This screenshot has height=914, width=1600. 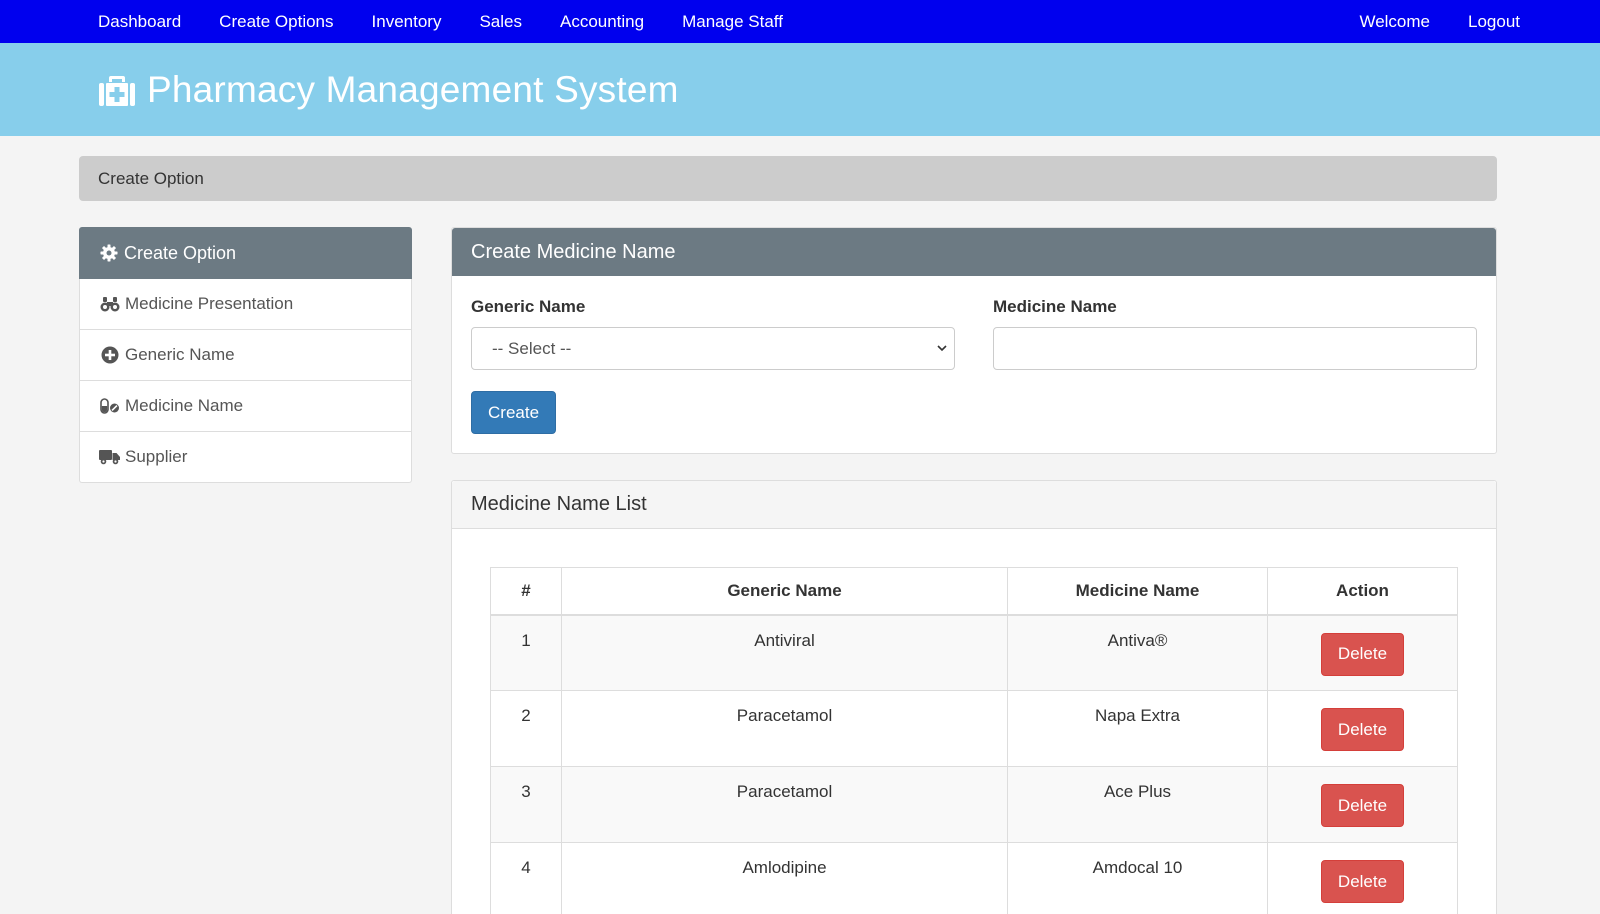 What do you see at coordinates (245, 355) in the screenshot?
I see `sidebar-item-generic-name: Generic Name` at bounding box center [245, 355].